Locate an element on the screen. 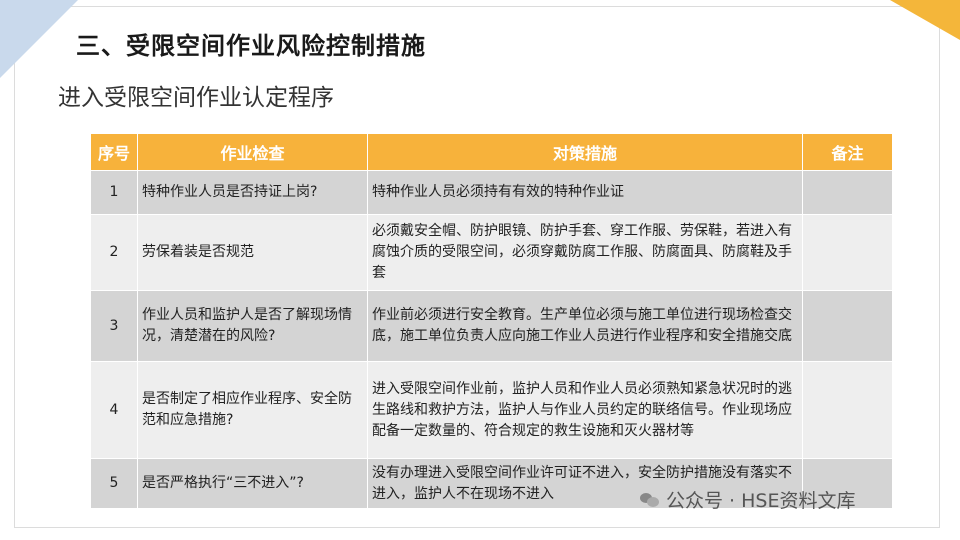 This screenshot has height=540, width=960. row-number: 4 is located at coordinates (114, 410).